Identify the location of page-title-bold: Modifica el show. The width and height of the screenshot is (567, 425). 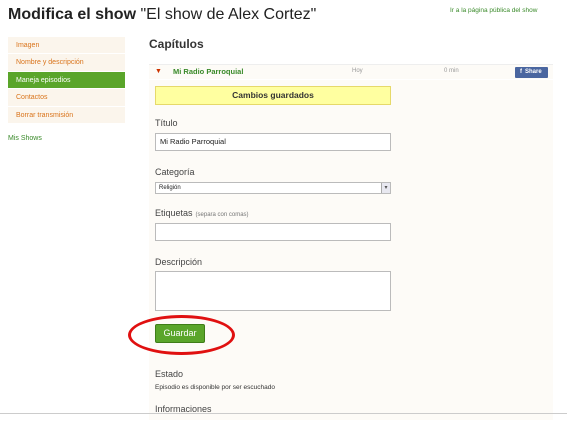
(72, 14).